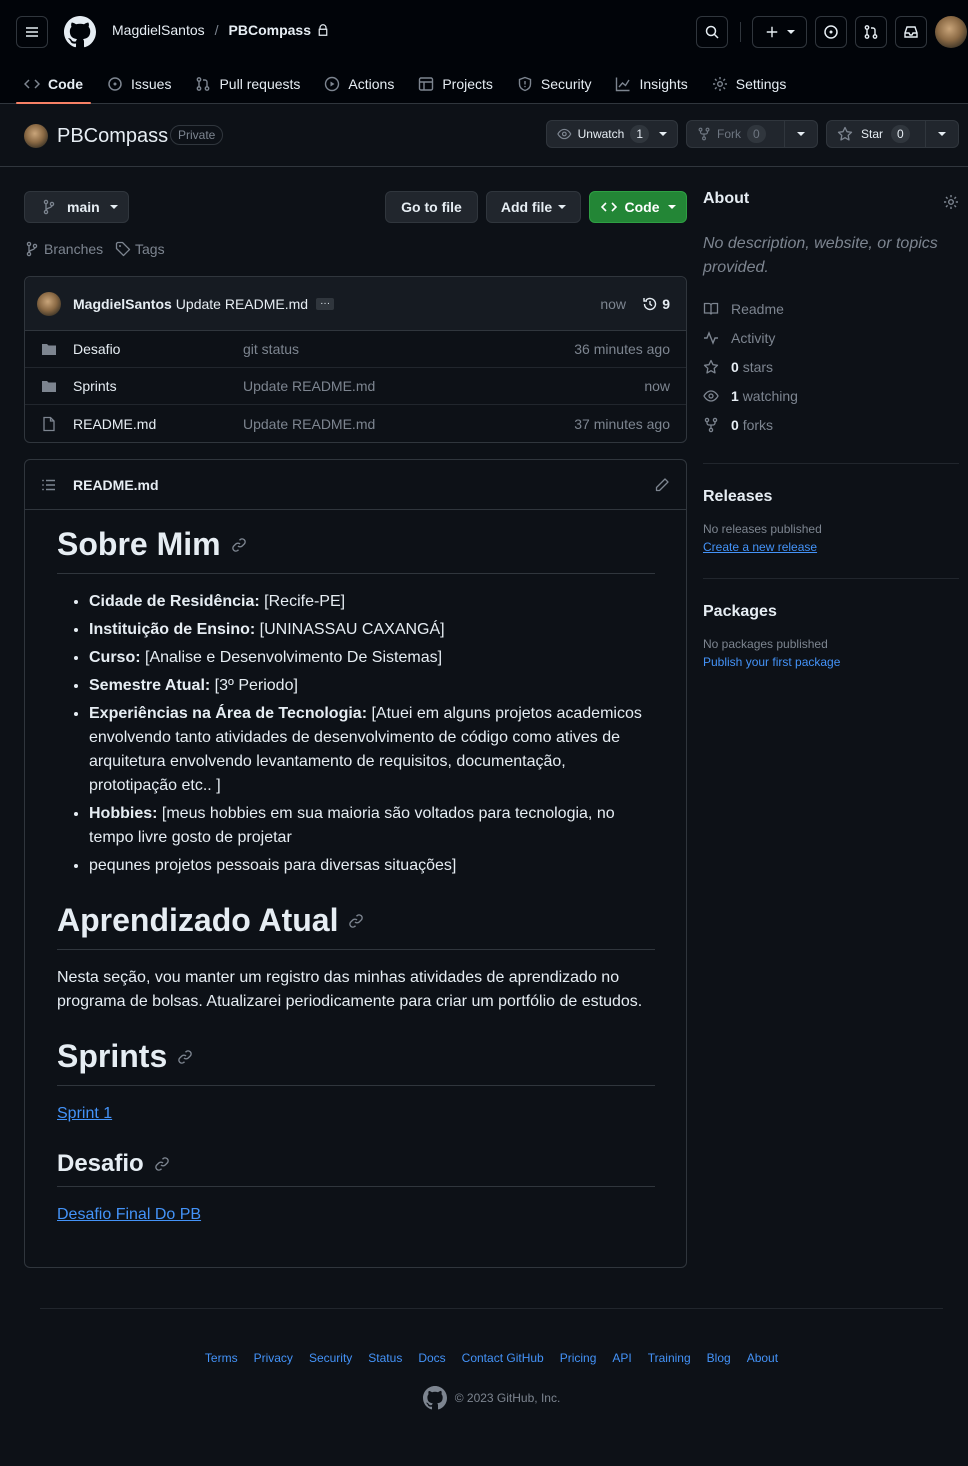 The width and height of the screenshot is (968, 1466). I want to click on owner-link: MagdielSantos, so click(158, 30).